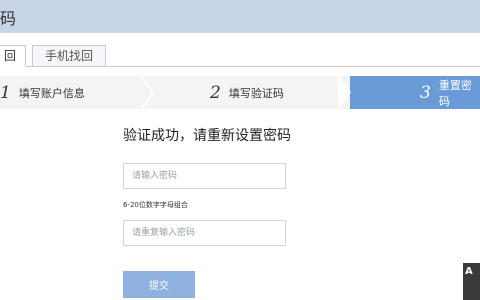 The height and width of the screenshot is (300, 480). I want to click on step-number: 2, so click(215, 92).